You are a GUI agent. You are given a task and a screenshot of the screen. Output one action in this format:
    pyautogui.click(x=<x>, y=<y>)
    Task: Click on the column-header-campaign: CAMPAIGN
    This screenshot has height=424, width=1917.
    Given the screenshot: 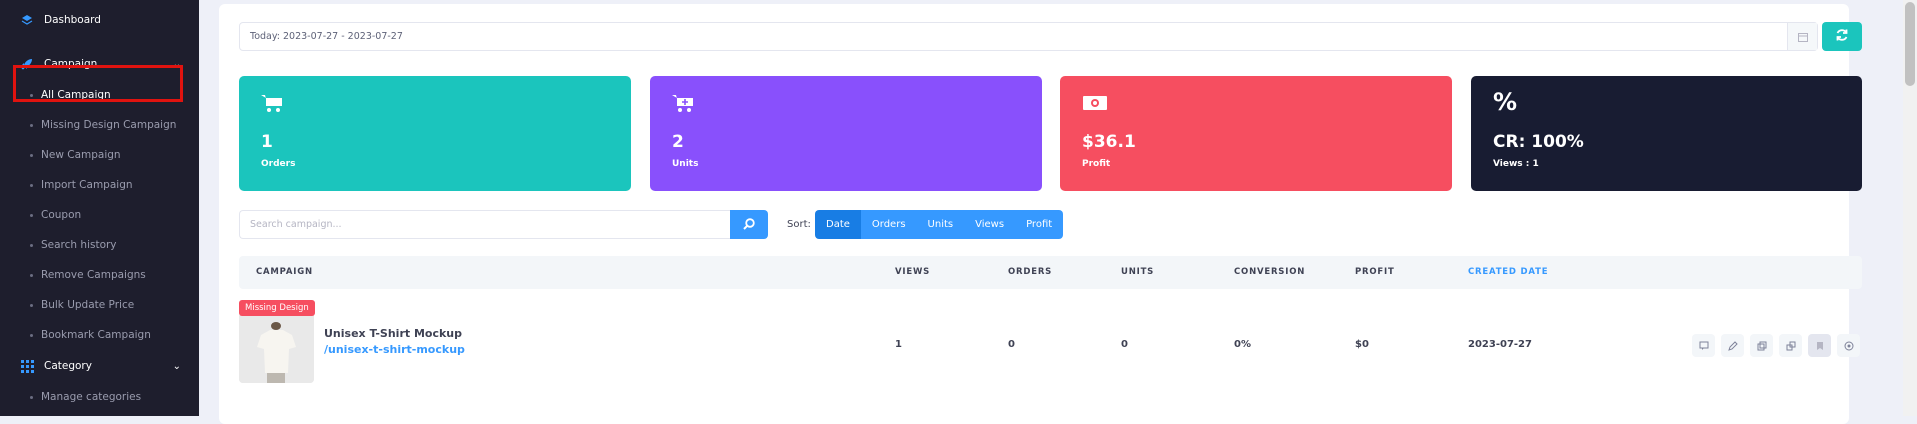 What is the action you would take?
    pyautogui.click(x=284, y=272)
    